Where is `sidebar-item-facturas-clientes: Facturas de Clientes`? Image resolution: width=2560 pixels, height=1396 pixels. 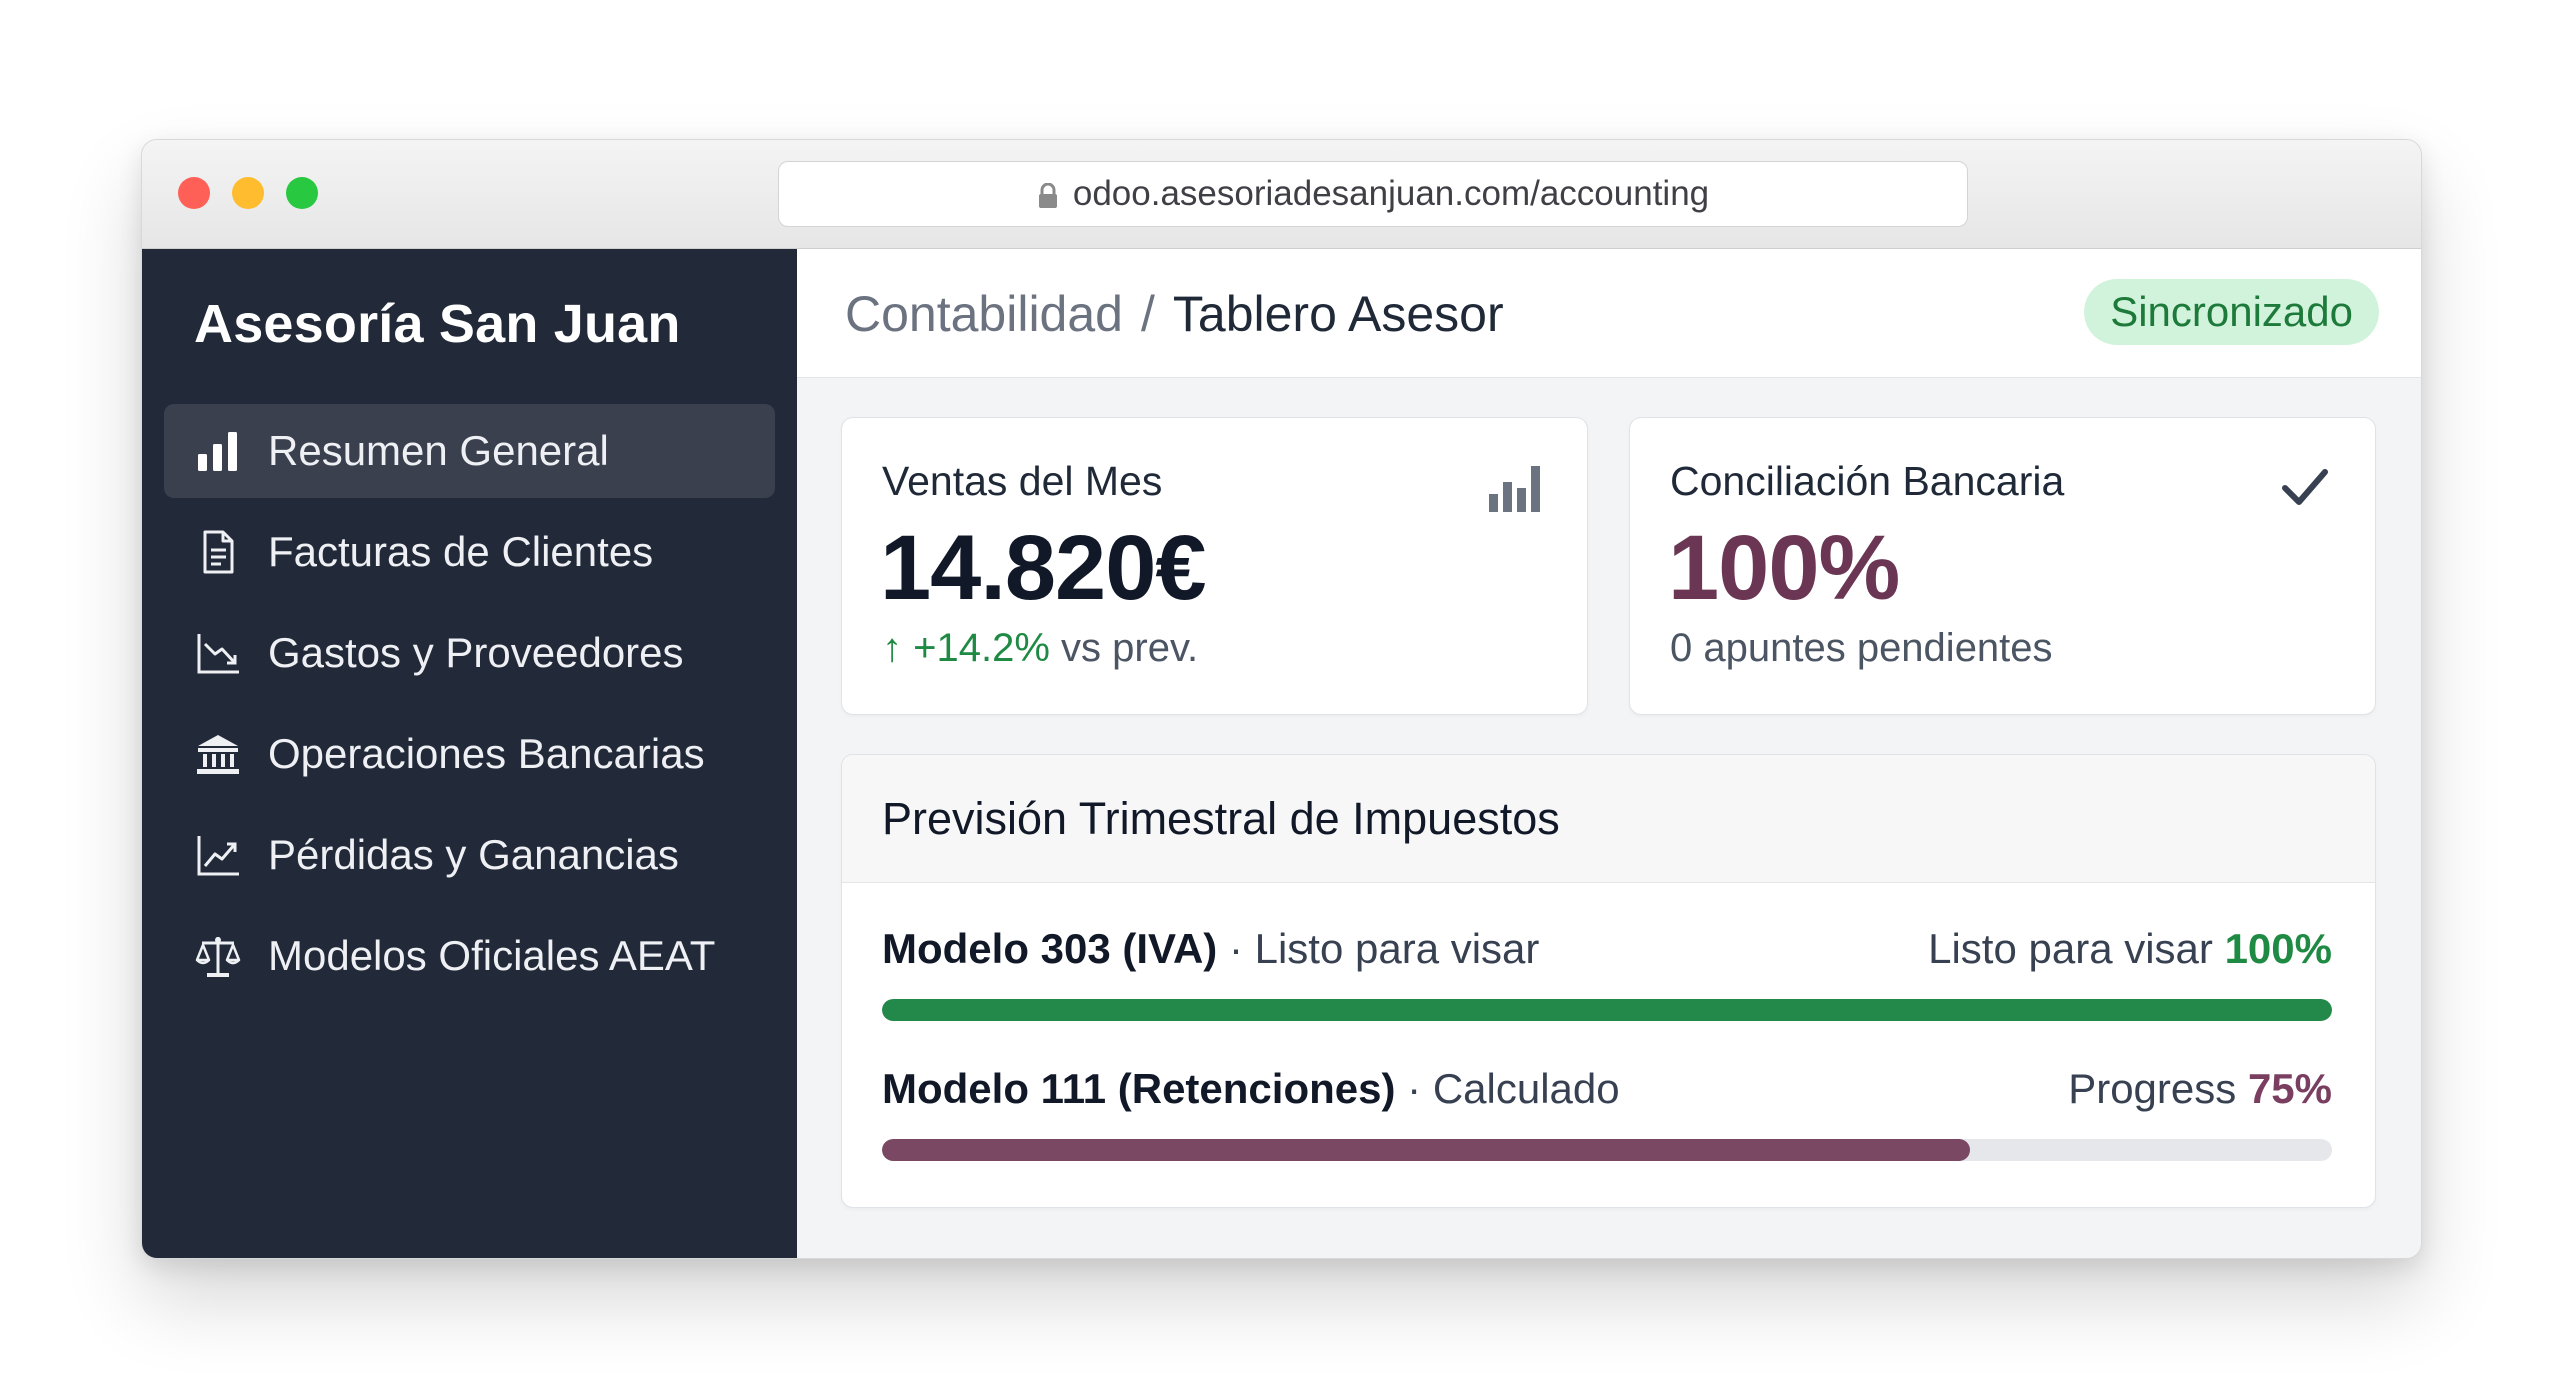 sidebar-item-facturas-clientes: Facturas de Clientes is located at coordinates (469, 552).